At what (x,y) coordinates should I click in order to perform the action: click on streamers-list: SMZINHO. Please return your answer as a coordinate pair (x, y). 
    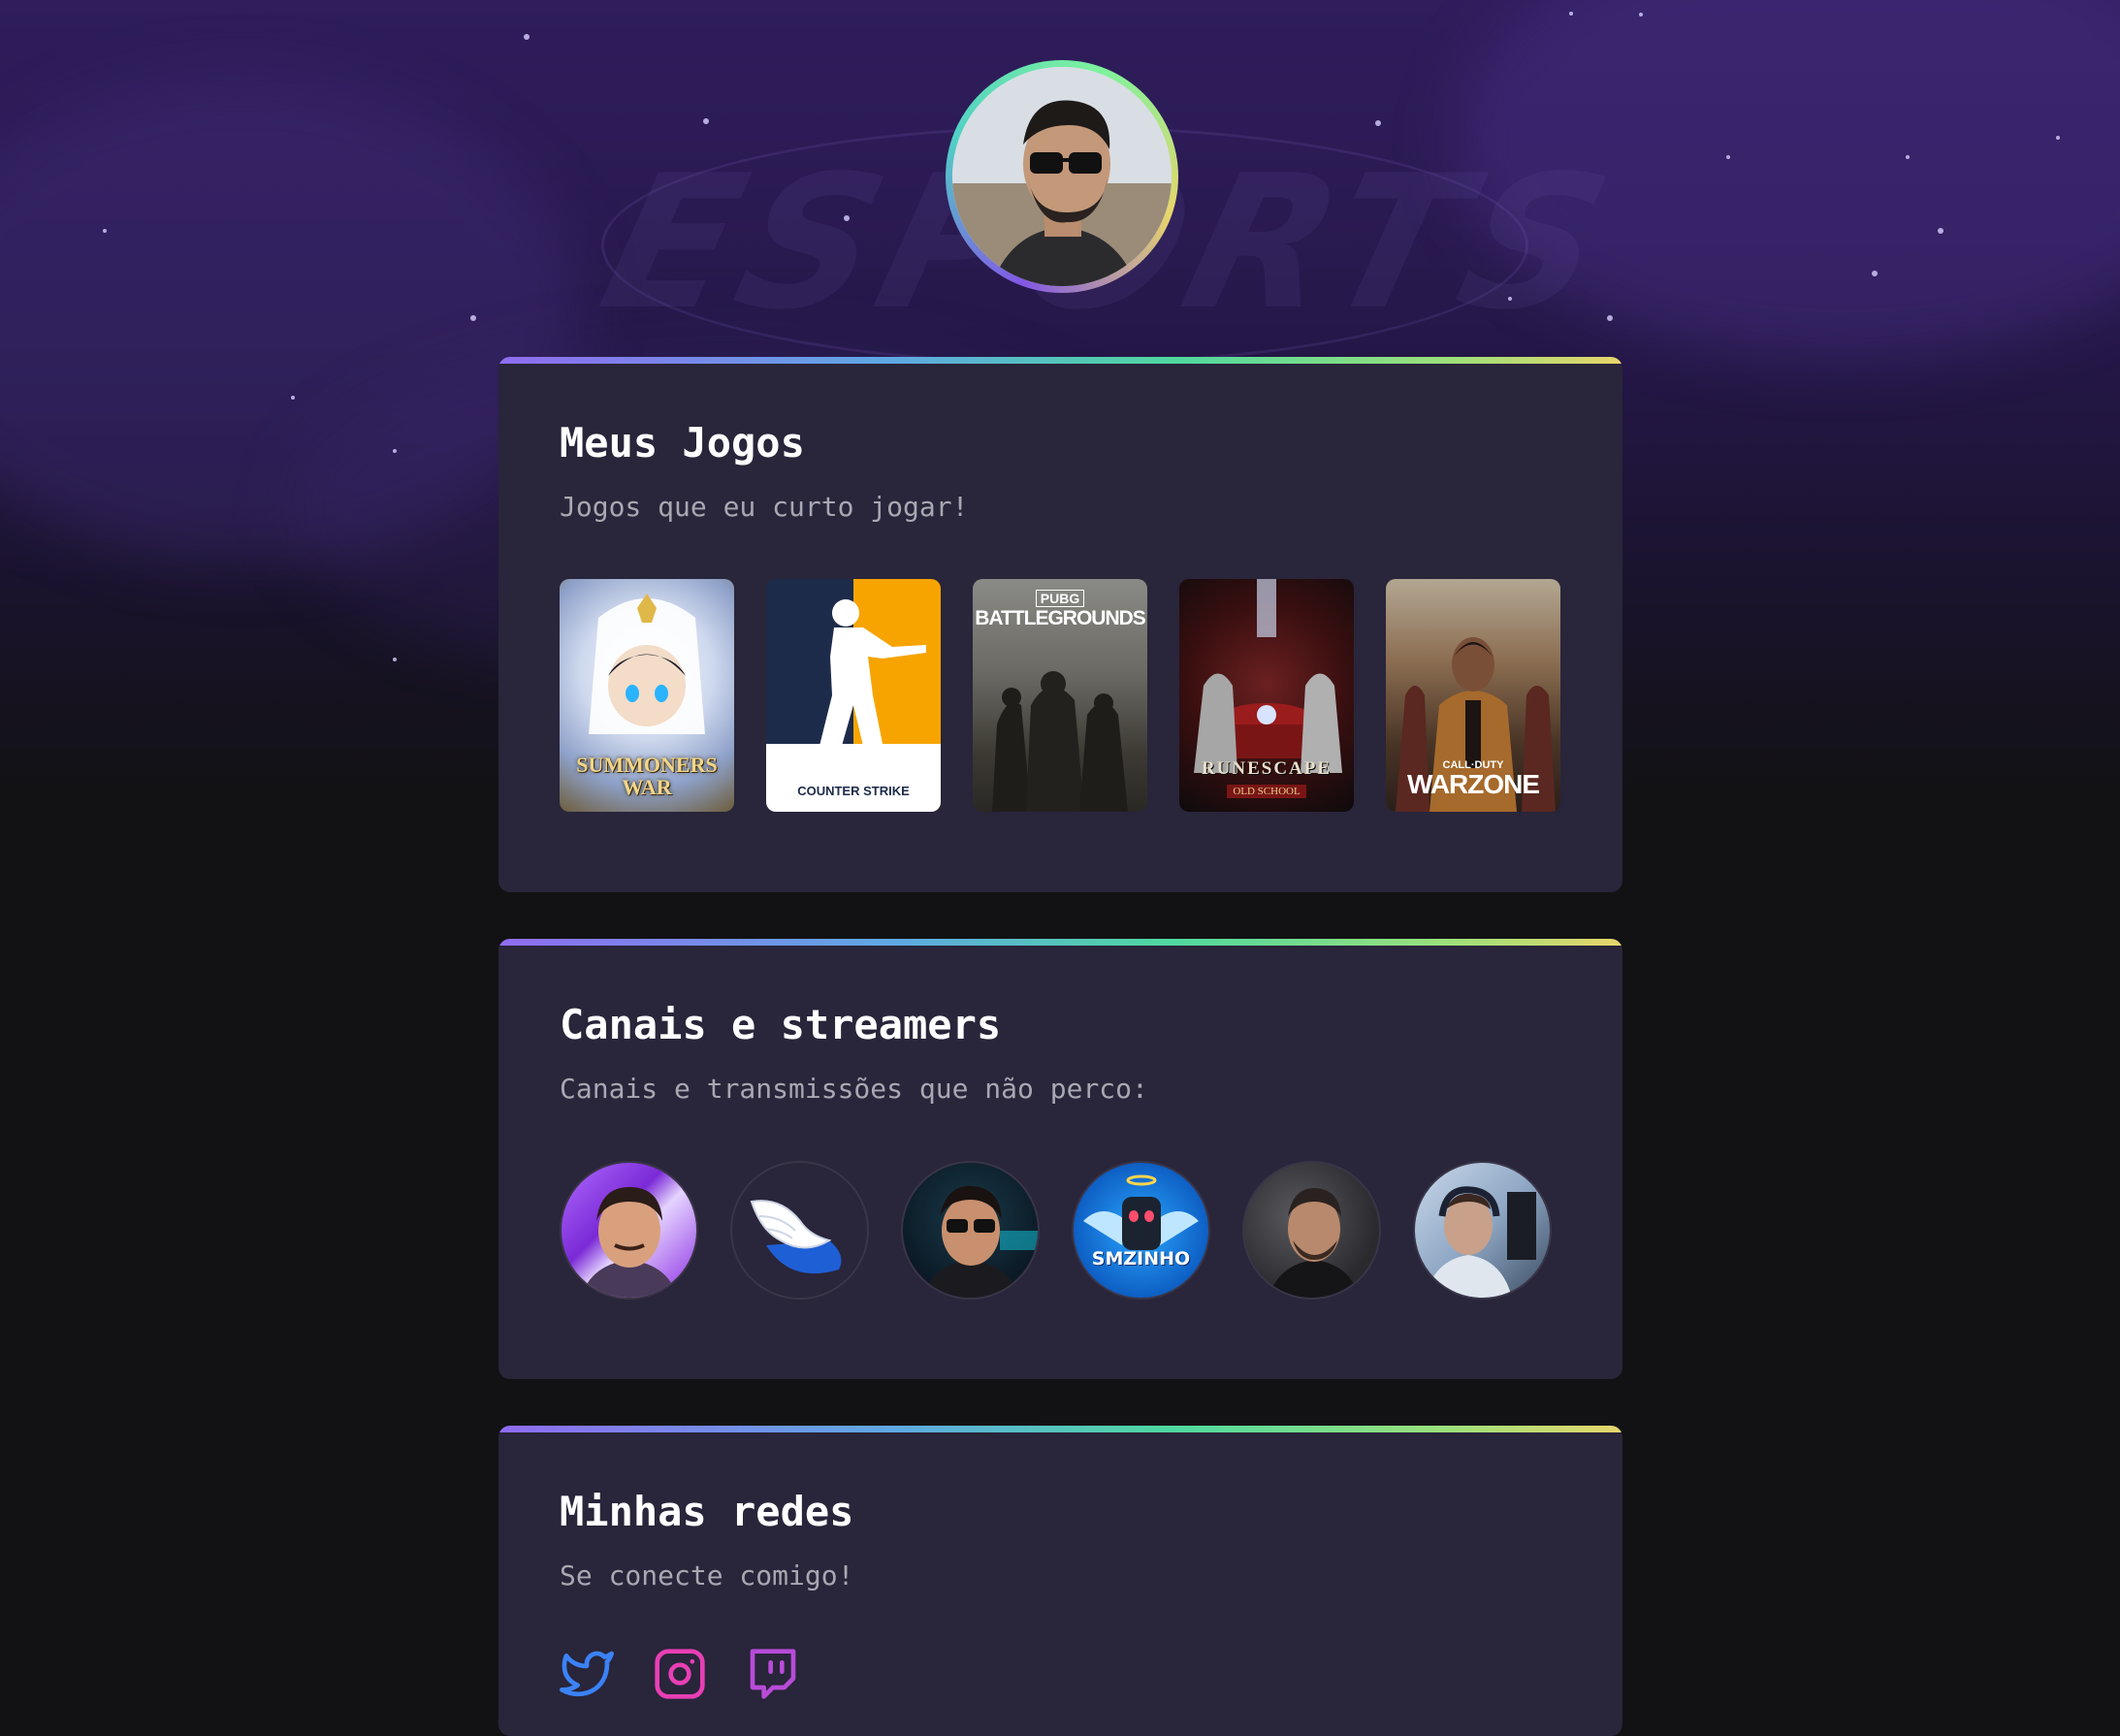
    Looking at the image, I should click on (1056, 1230).